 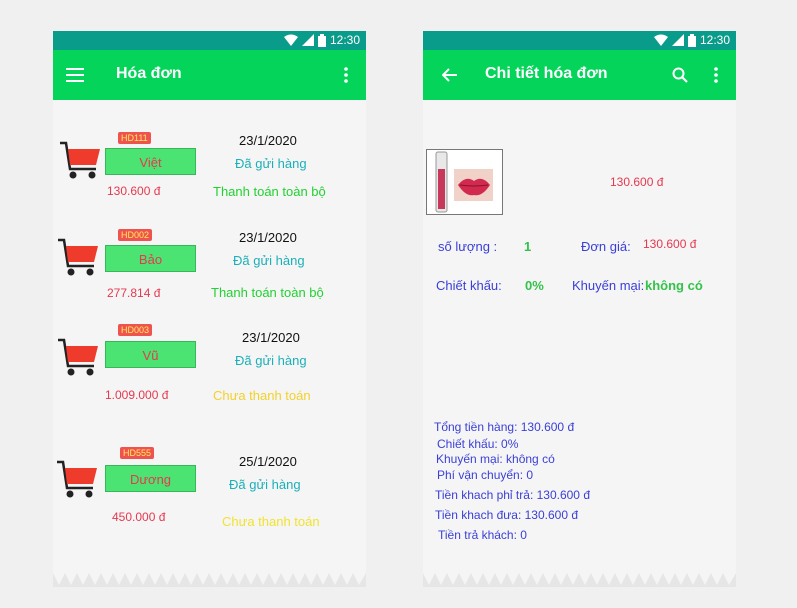 I want to click on app-bar: Chi tiết hóa đơn, so click(x=579, y=75).